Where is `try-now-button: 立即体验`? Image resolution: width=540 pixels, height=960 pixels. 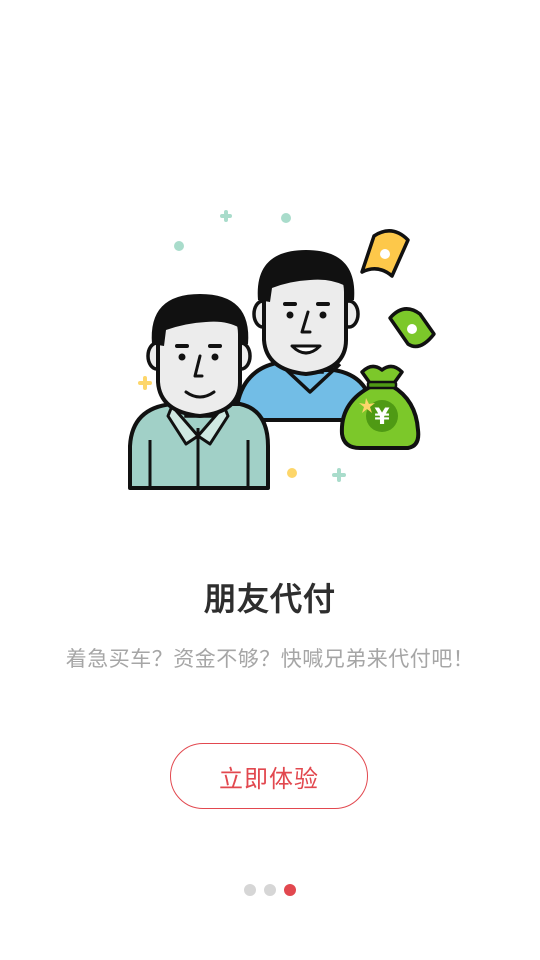 try-now-button: 立即体验 is located at coordinates (269, 776).